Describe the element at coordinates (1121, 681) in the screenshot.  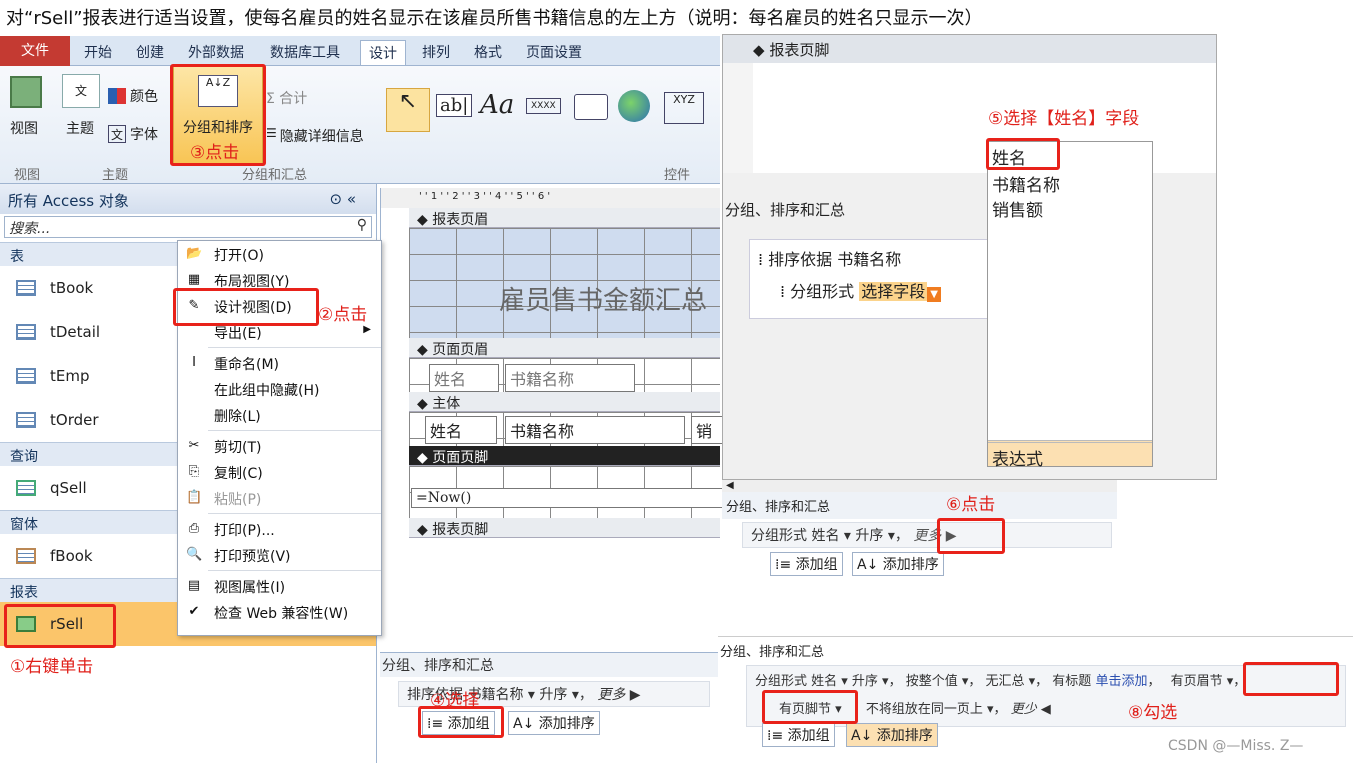
I see `p4-click-add: 单击添加` at that location.